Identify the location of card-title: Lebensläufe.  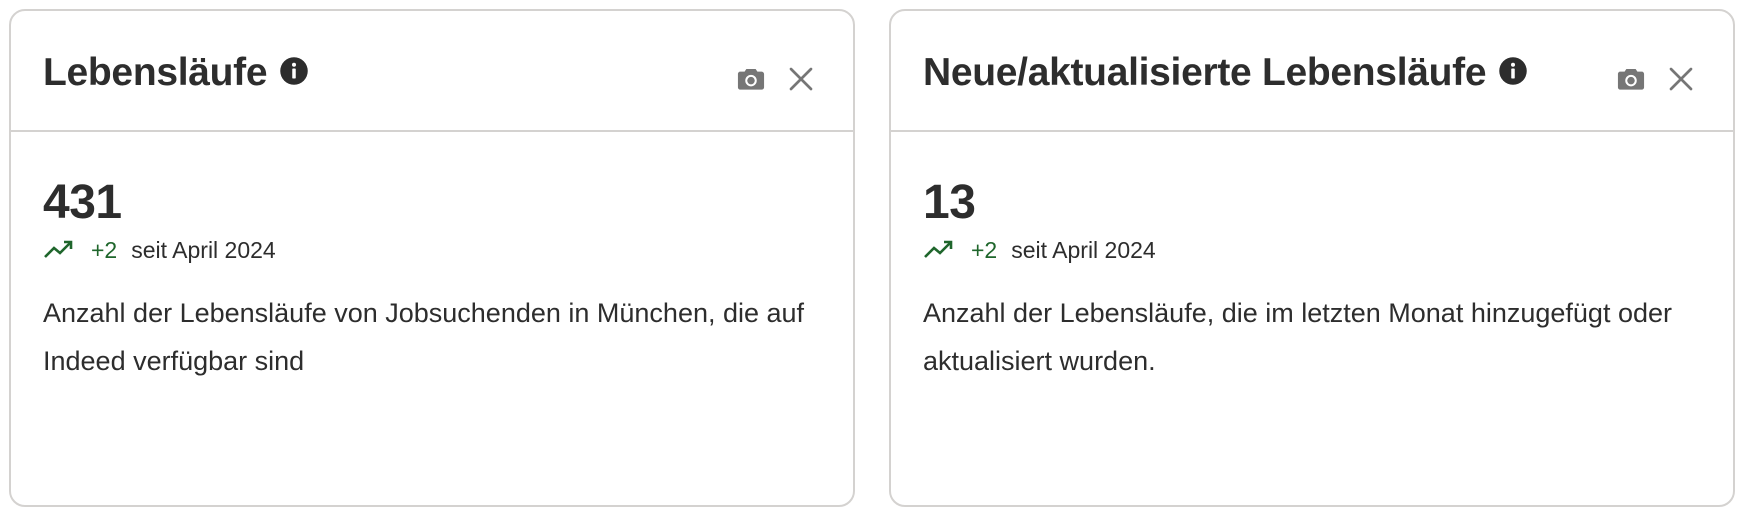
(176, 73).